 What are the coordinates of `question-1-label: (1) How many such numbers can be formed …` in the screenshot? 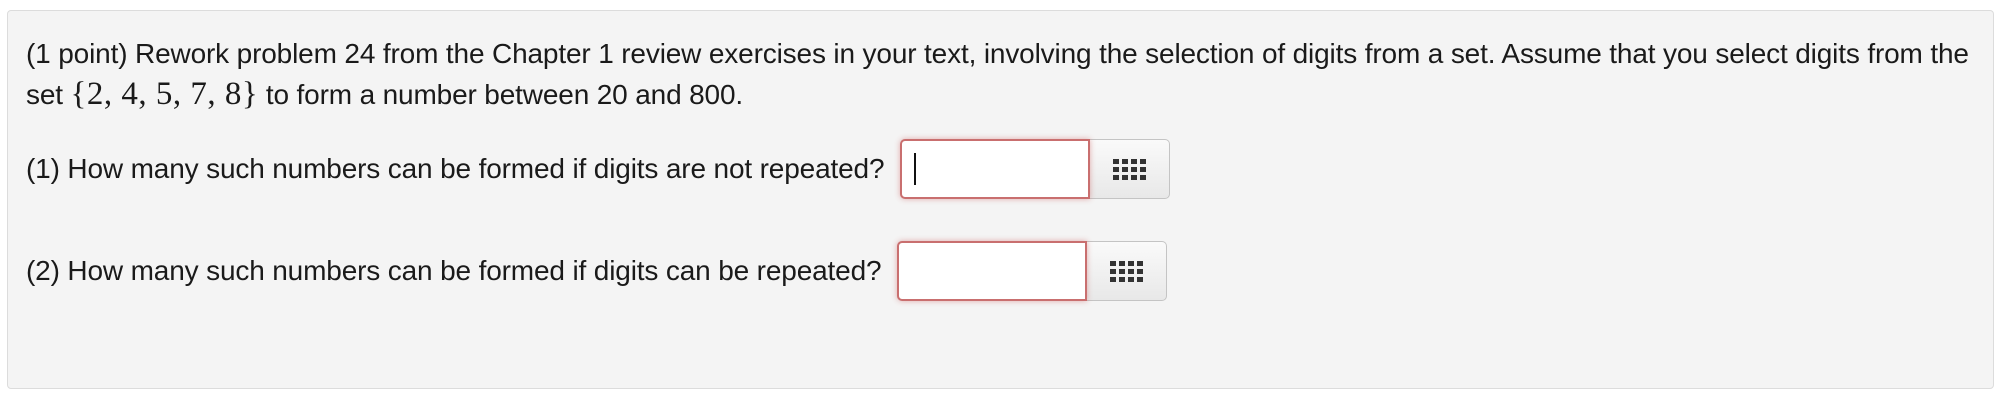 It's located at (455, 168).